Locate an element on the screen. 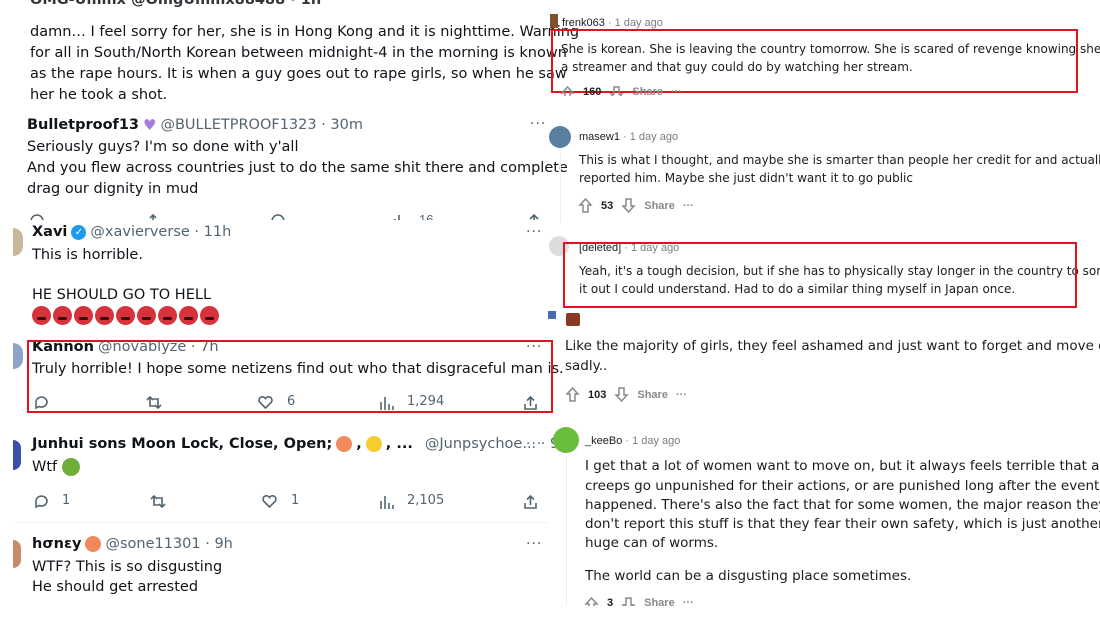 The height and width of the screenshot is (620, 1100). tweet2-avatar is located at coordinates (18, 242).